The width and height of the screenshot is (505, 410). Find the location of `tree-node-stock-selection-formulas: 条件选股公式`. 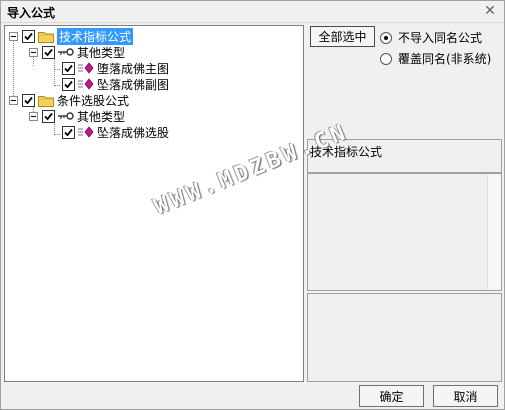

tree-node-stock-selection-formulas: 条件选股公式 is located at coordinates (69, 100).